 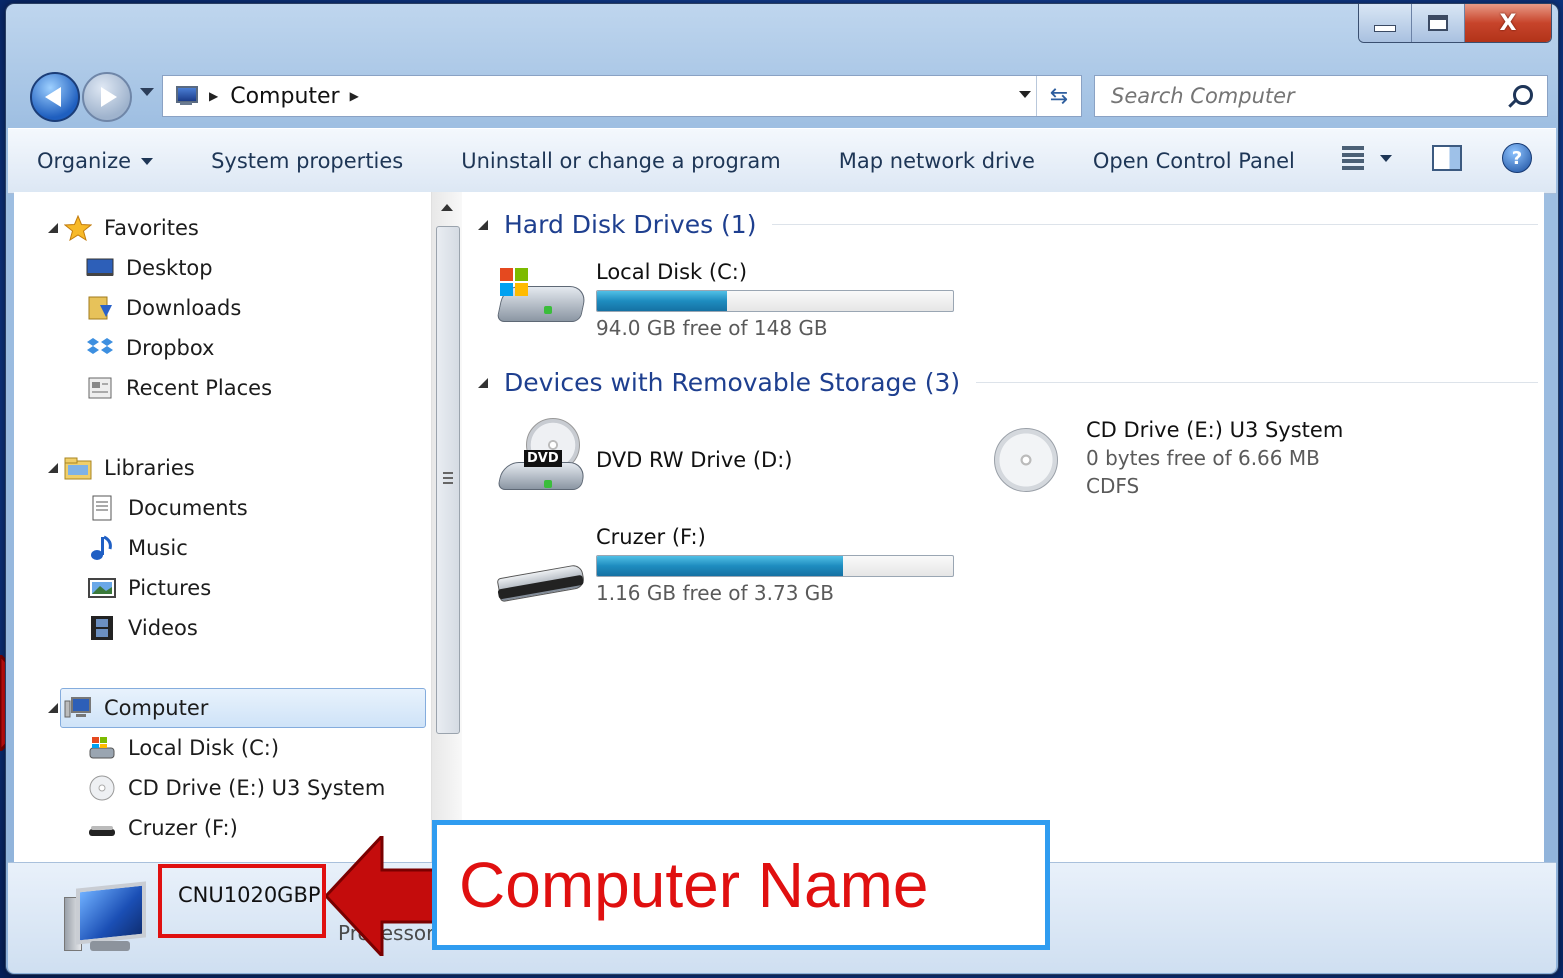 I want to click on tree-dropbox: Dropbox, so click(x=150, y=348).